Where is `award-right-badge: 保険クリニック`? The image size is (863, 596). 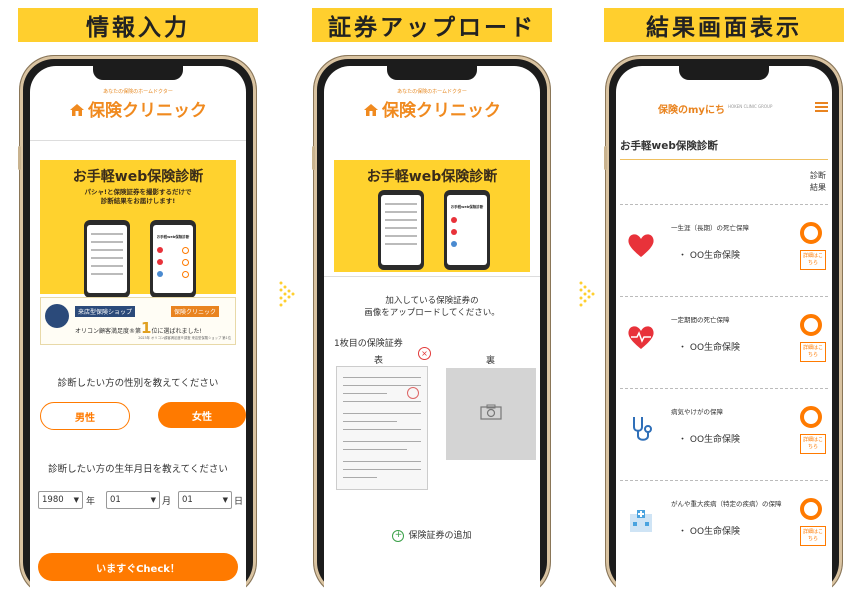
award-right-badge: 保険クリニック is located at coordinates (195, 311).